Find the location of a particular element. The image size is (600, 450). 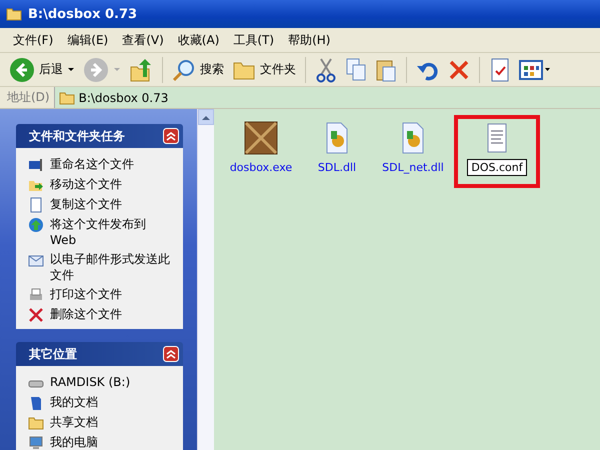

docs-icon is located at coordinates (36, 403).